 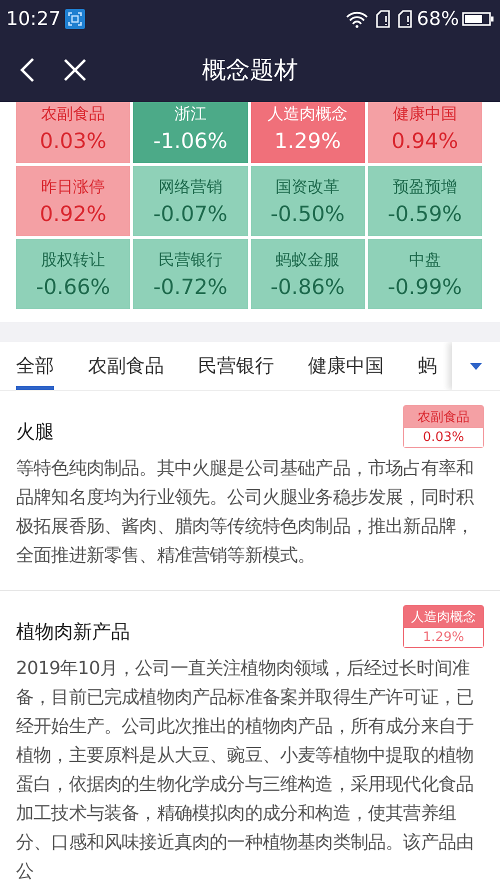 What do you see at coordinates (307, 274) in the screenshot?
I see `concept-tile: 蚂蚁金服 -0.86%` at bounding box center [307, 274].